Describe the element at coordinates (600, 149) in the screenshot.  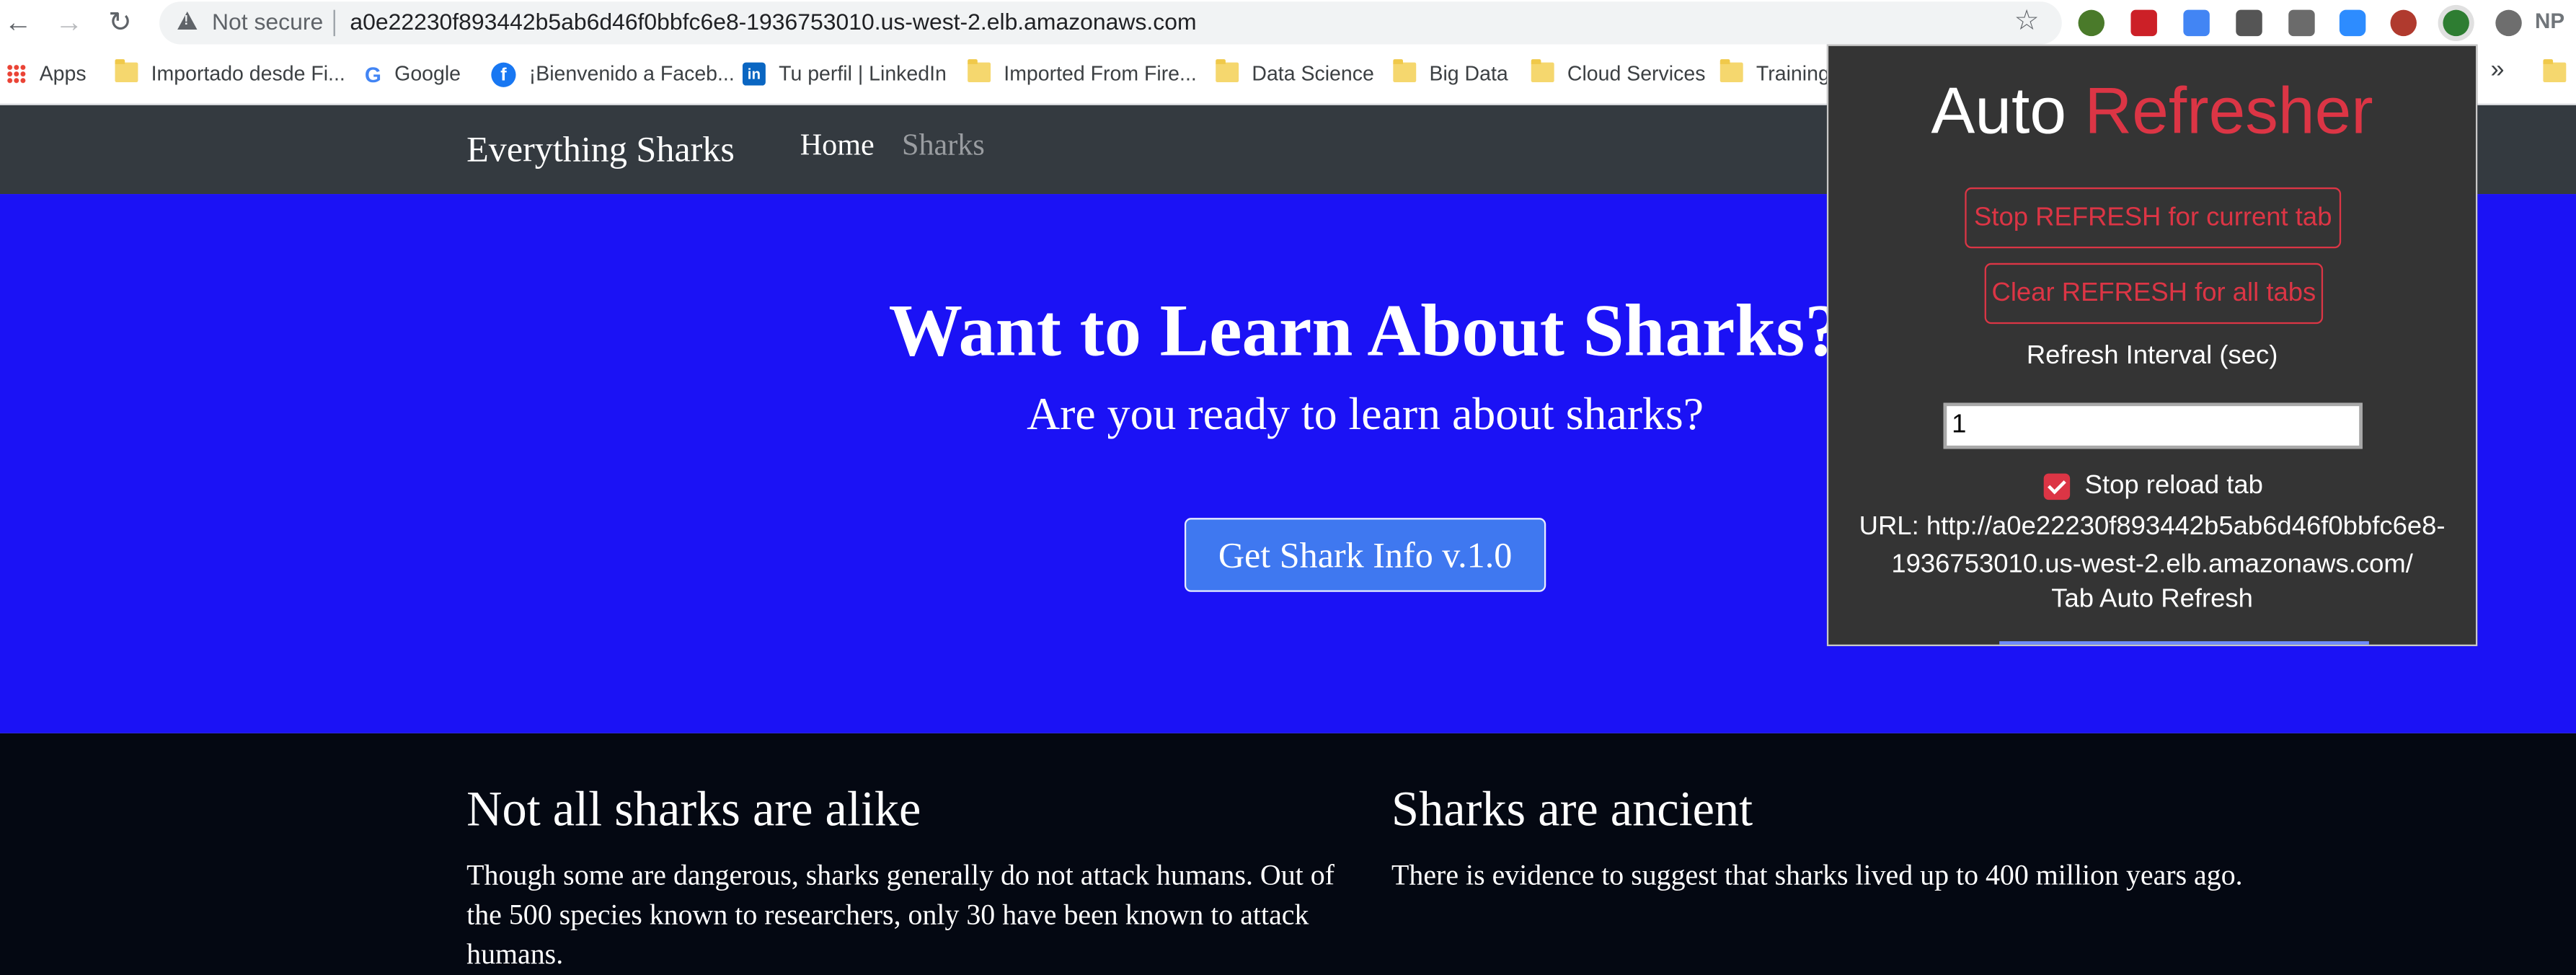
I see `site-brand: Everything Sharks` at that location.